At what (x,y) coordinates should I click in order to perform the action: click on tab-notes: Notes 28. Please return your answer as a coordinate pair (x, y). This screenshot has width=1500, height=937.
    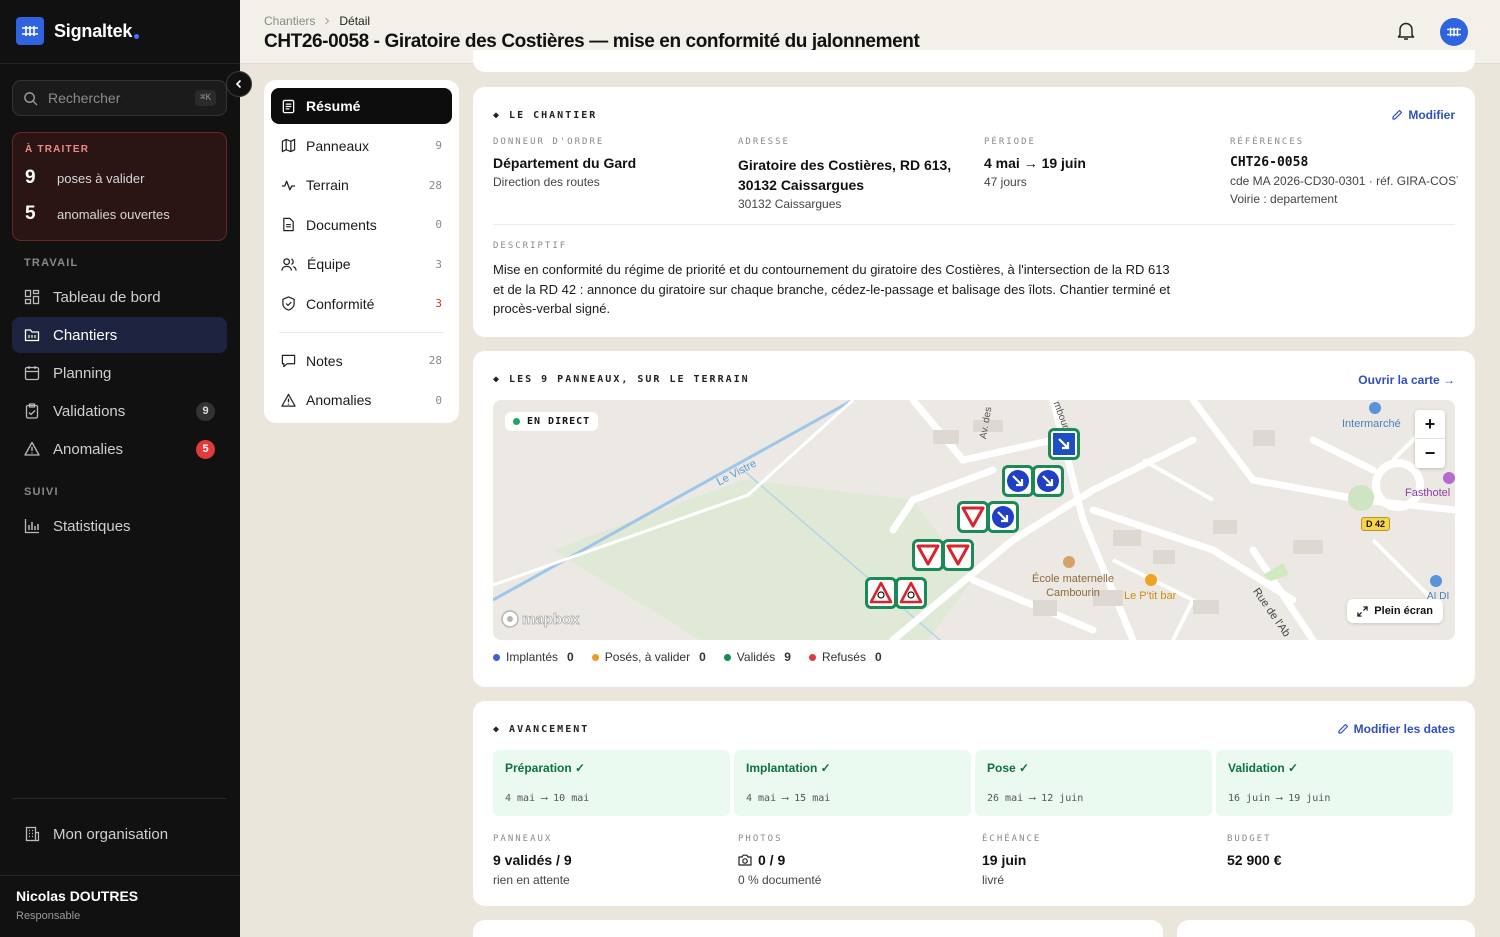
    Looking at the image, I should click on (361, 361).